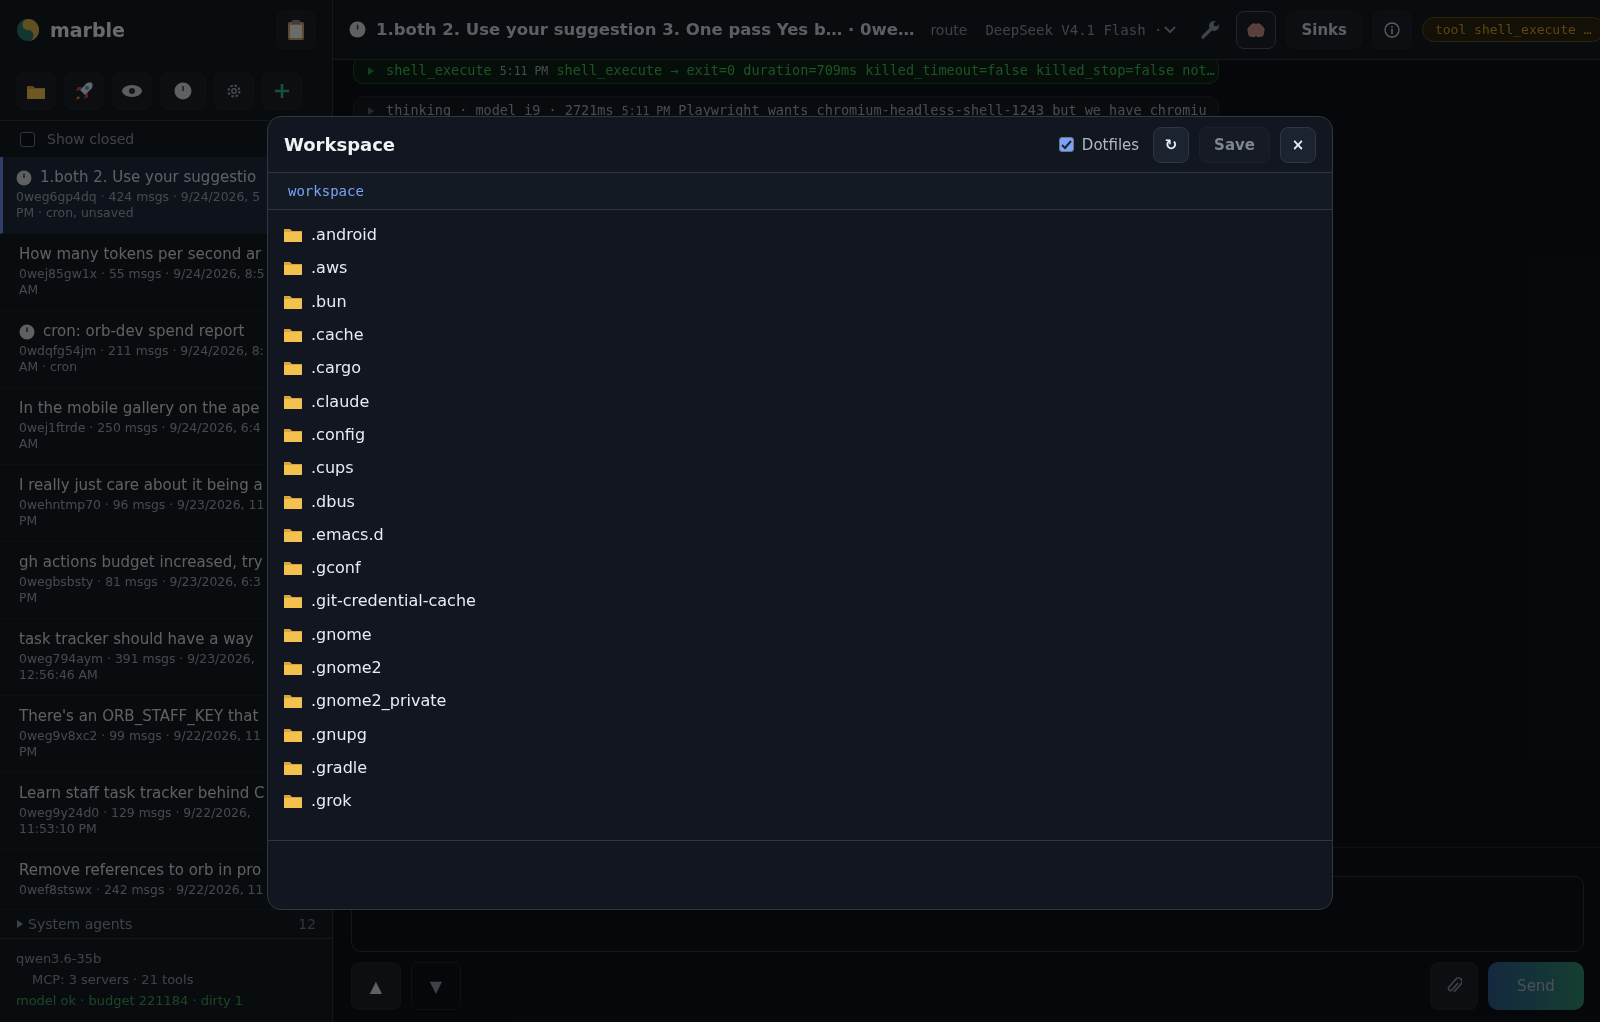 The height and width of the screenshot is (1022, 1600). I want to click on session-meta: AM · cron, so click(48, 366).